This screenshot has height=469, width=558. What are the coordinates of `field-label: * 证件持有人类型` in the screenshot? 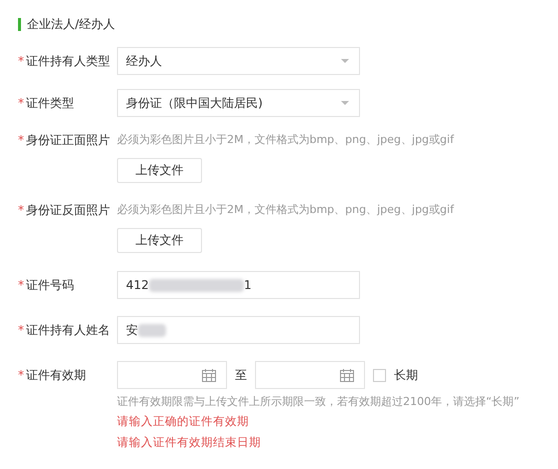 It's located at (64, 61).